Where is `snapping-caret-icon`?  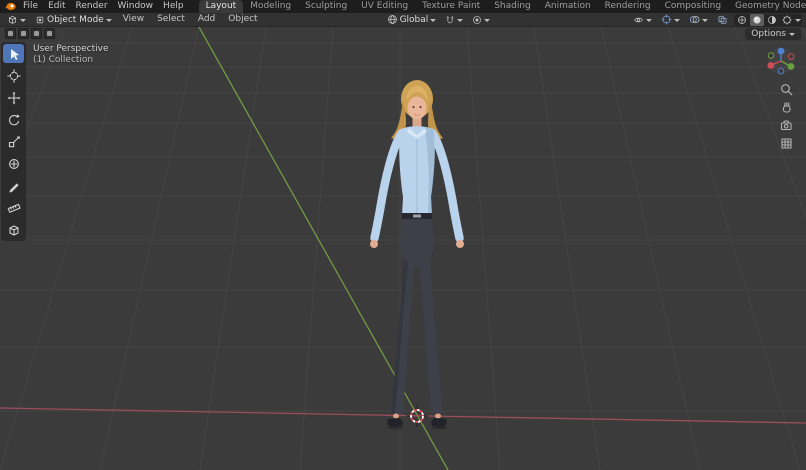
snapping-caret-icon is located at coordinates (460, 20).